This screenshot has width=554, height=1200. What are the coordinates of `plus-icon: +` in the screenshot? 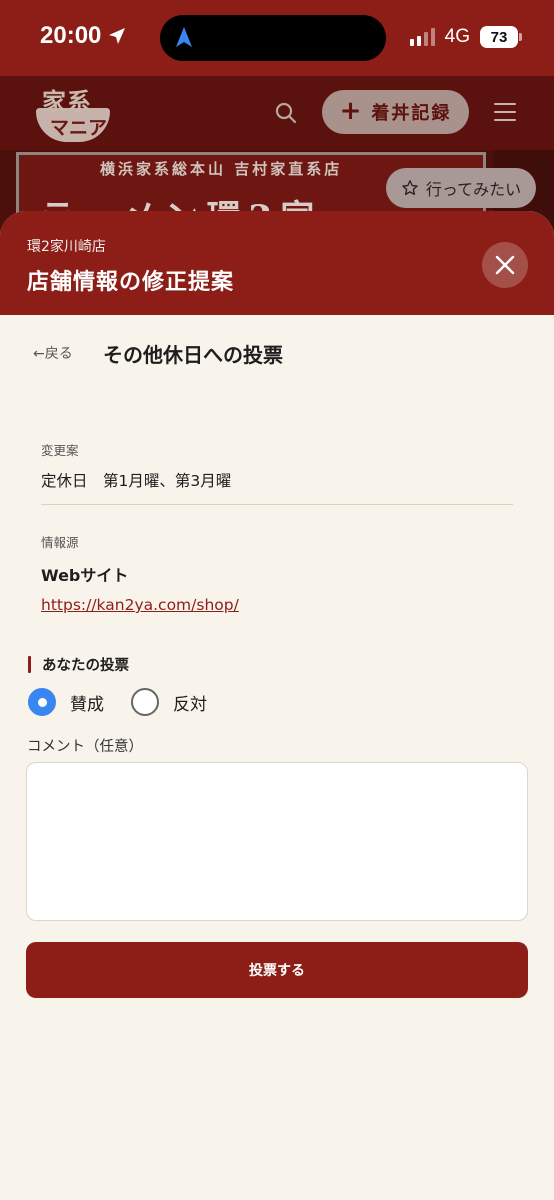 It's located at (351, 110).